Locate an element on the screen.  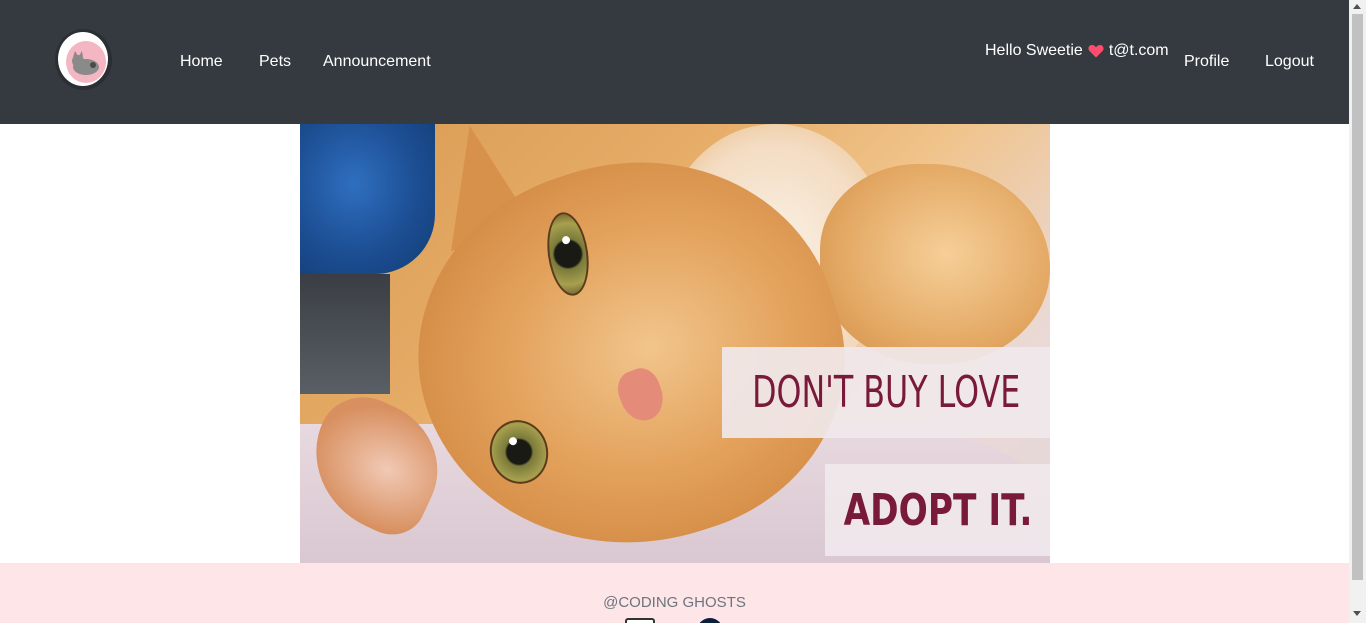
nav-profile-link: Profile is located at coordinates (1206, 62).